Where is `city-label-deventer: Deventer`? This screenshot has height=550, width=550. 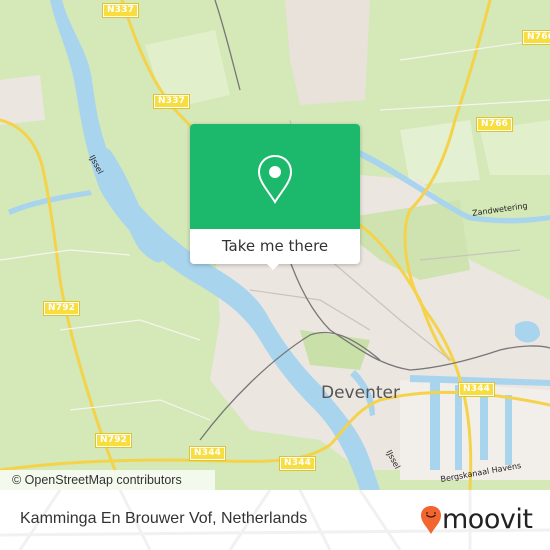 city-label-deventer: Deventer is located at coordinates (360, 393).